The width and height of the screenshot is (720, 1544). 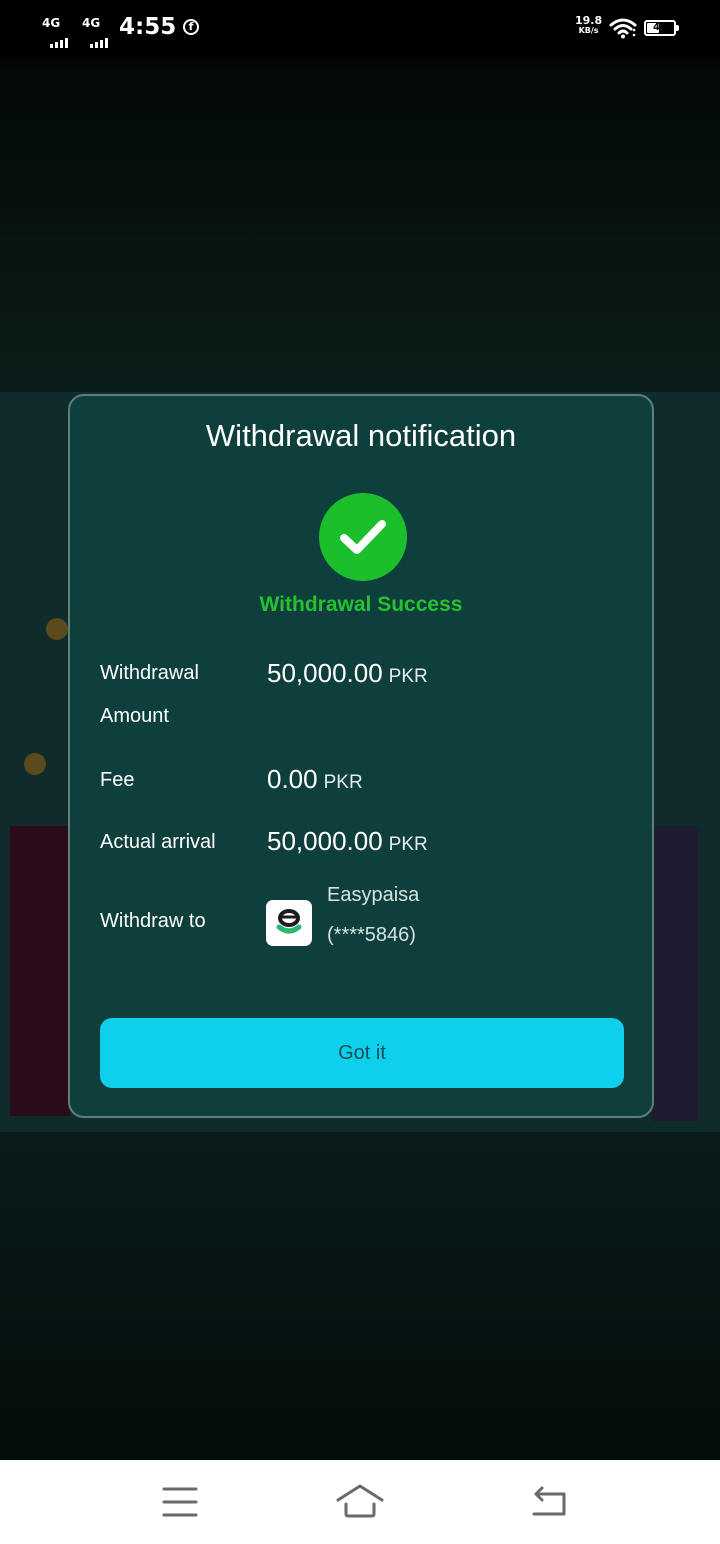 I want to click on battery-icon: 41, so click(x=661, y=28).